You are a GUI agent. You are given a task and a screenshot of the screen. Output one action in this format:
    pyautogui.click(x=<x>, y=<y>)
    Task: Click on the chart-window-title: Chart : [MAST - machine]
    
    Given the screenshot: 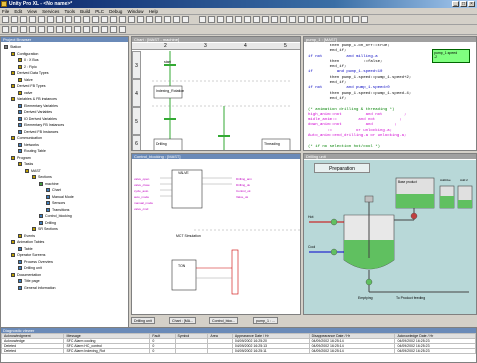 What is the action you would take?
    pyautogui.click(x=216, y=39)
    